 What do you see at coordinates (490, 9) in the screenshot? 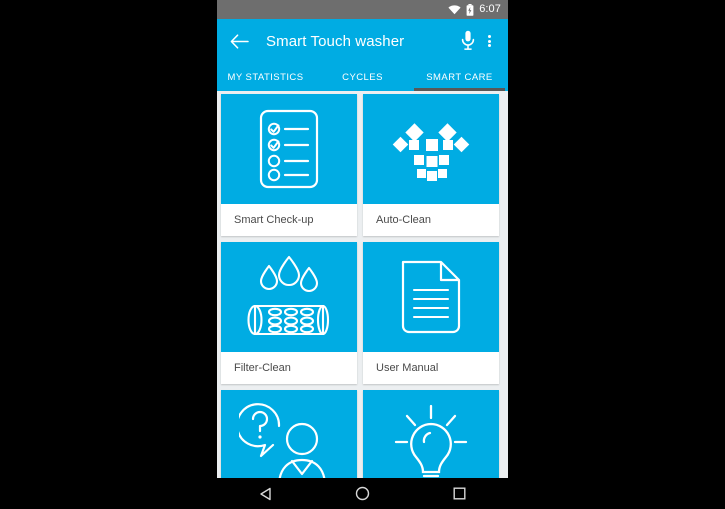
I see `status-bar-clock: 6:07` at bounding box center [490, 9].